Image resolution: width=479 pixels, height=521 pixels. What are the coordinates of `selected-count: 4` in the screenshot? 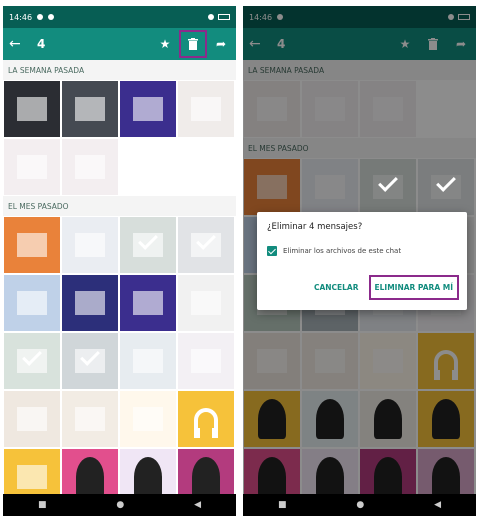 It's located at (41, 44).